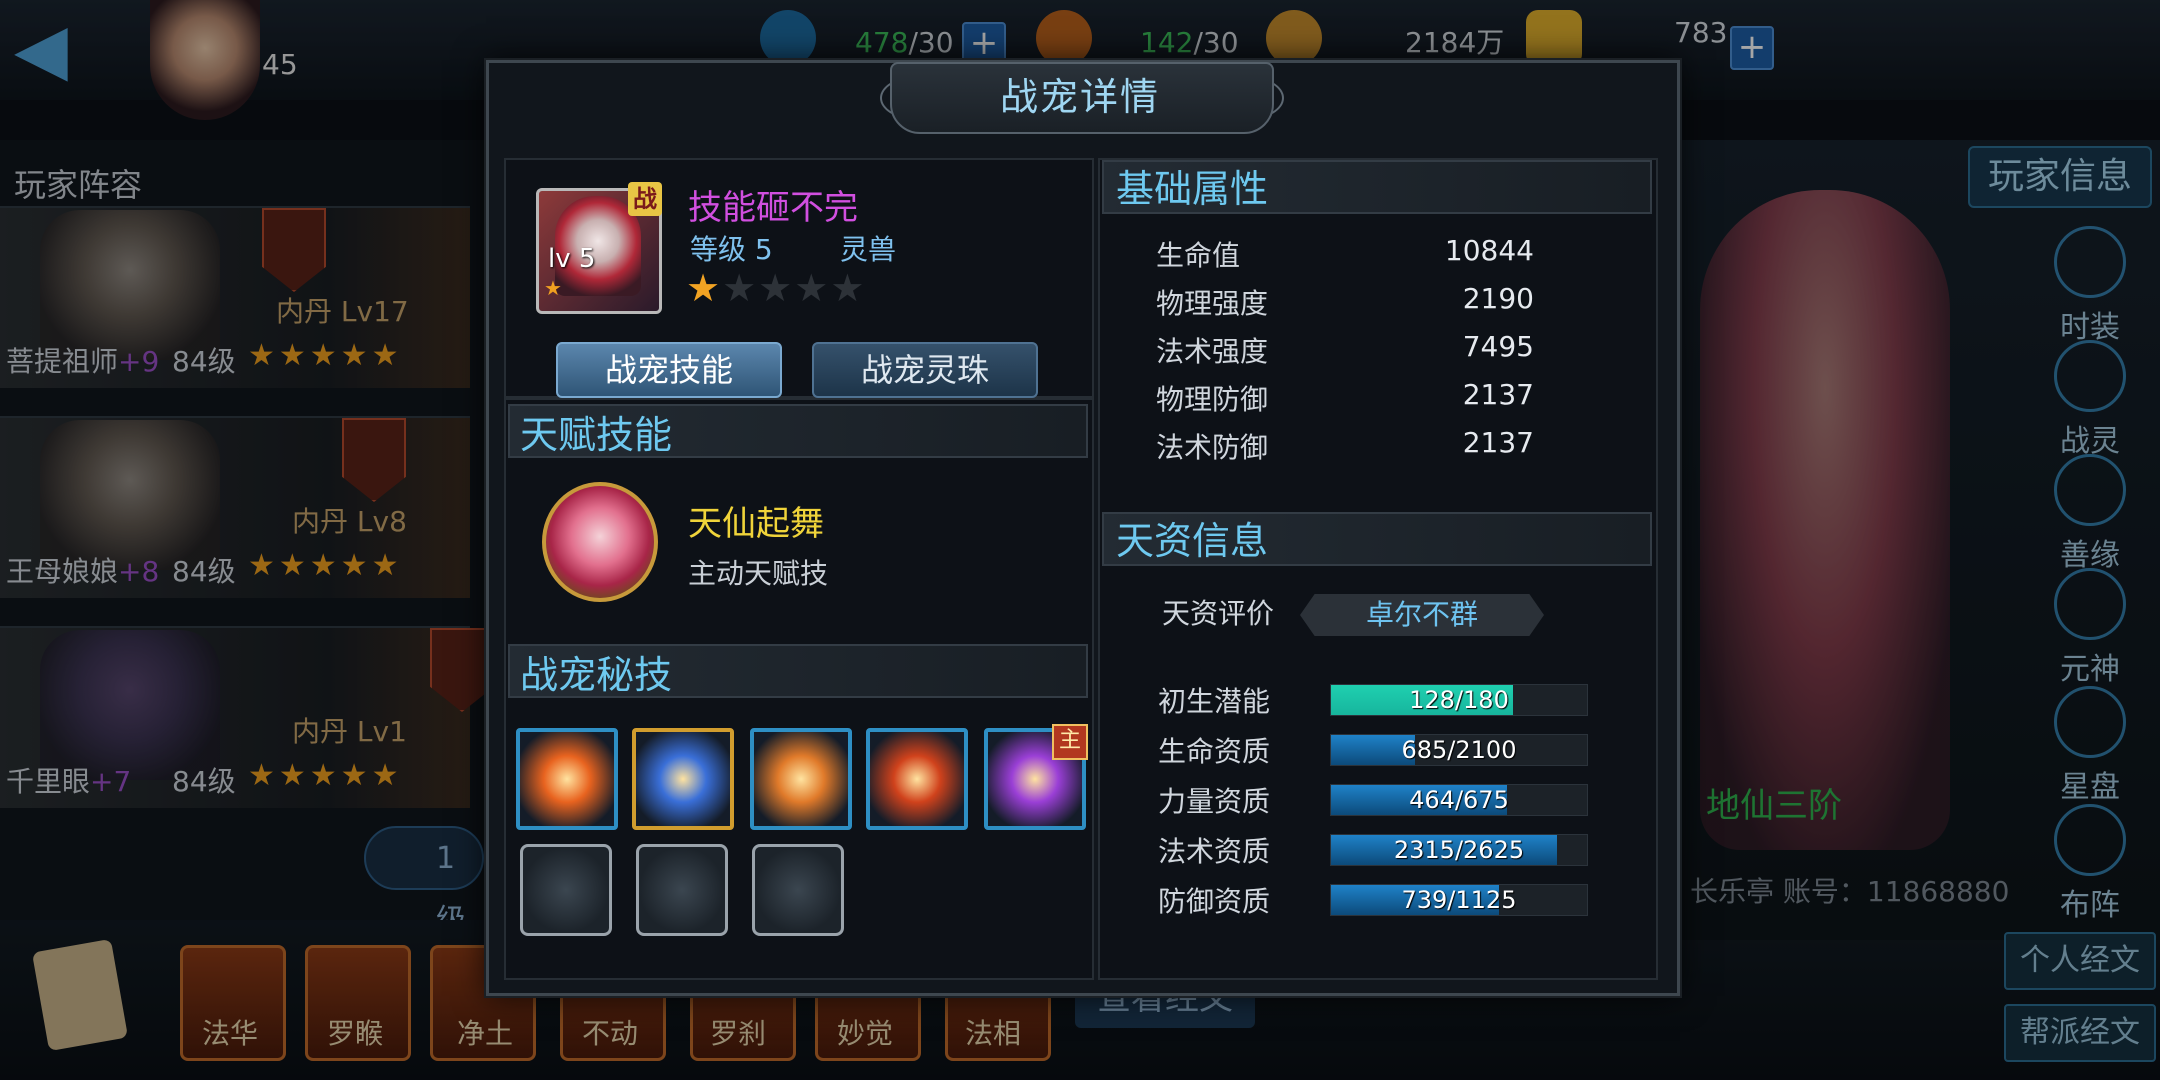 This screenshot has width=2160, height=1080. I want to click on pet-star-rating: ★★★★★, so click(776, 288).